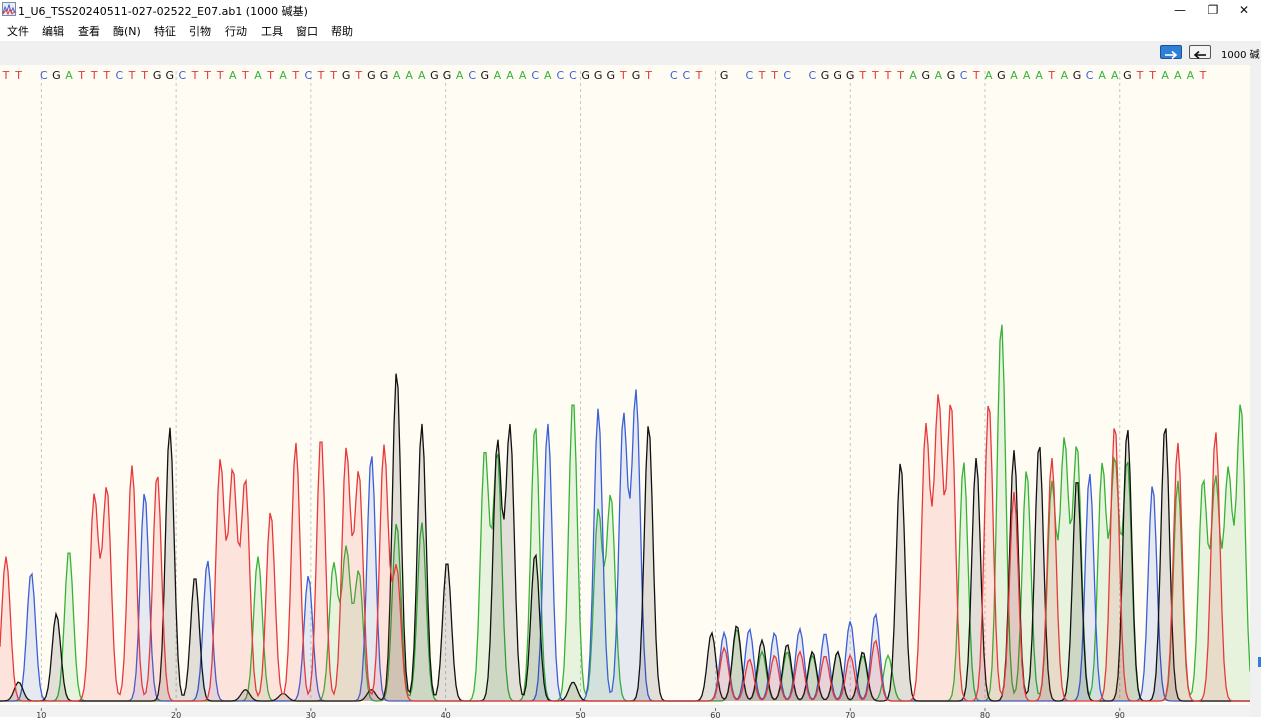 The image size is (1261, 724). Describe the element at coordinates (53, 31) in the screenshot. I see `menu-edit: 编辑` at that location.